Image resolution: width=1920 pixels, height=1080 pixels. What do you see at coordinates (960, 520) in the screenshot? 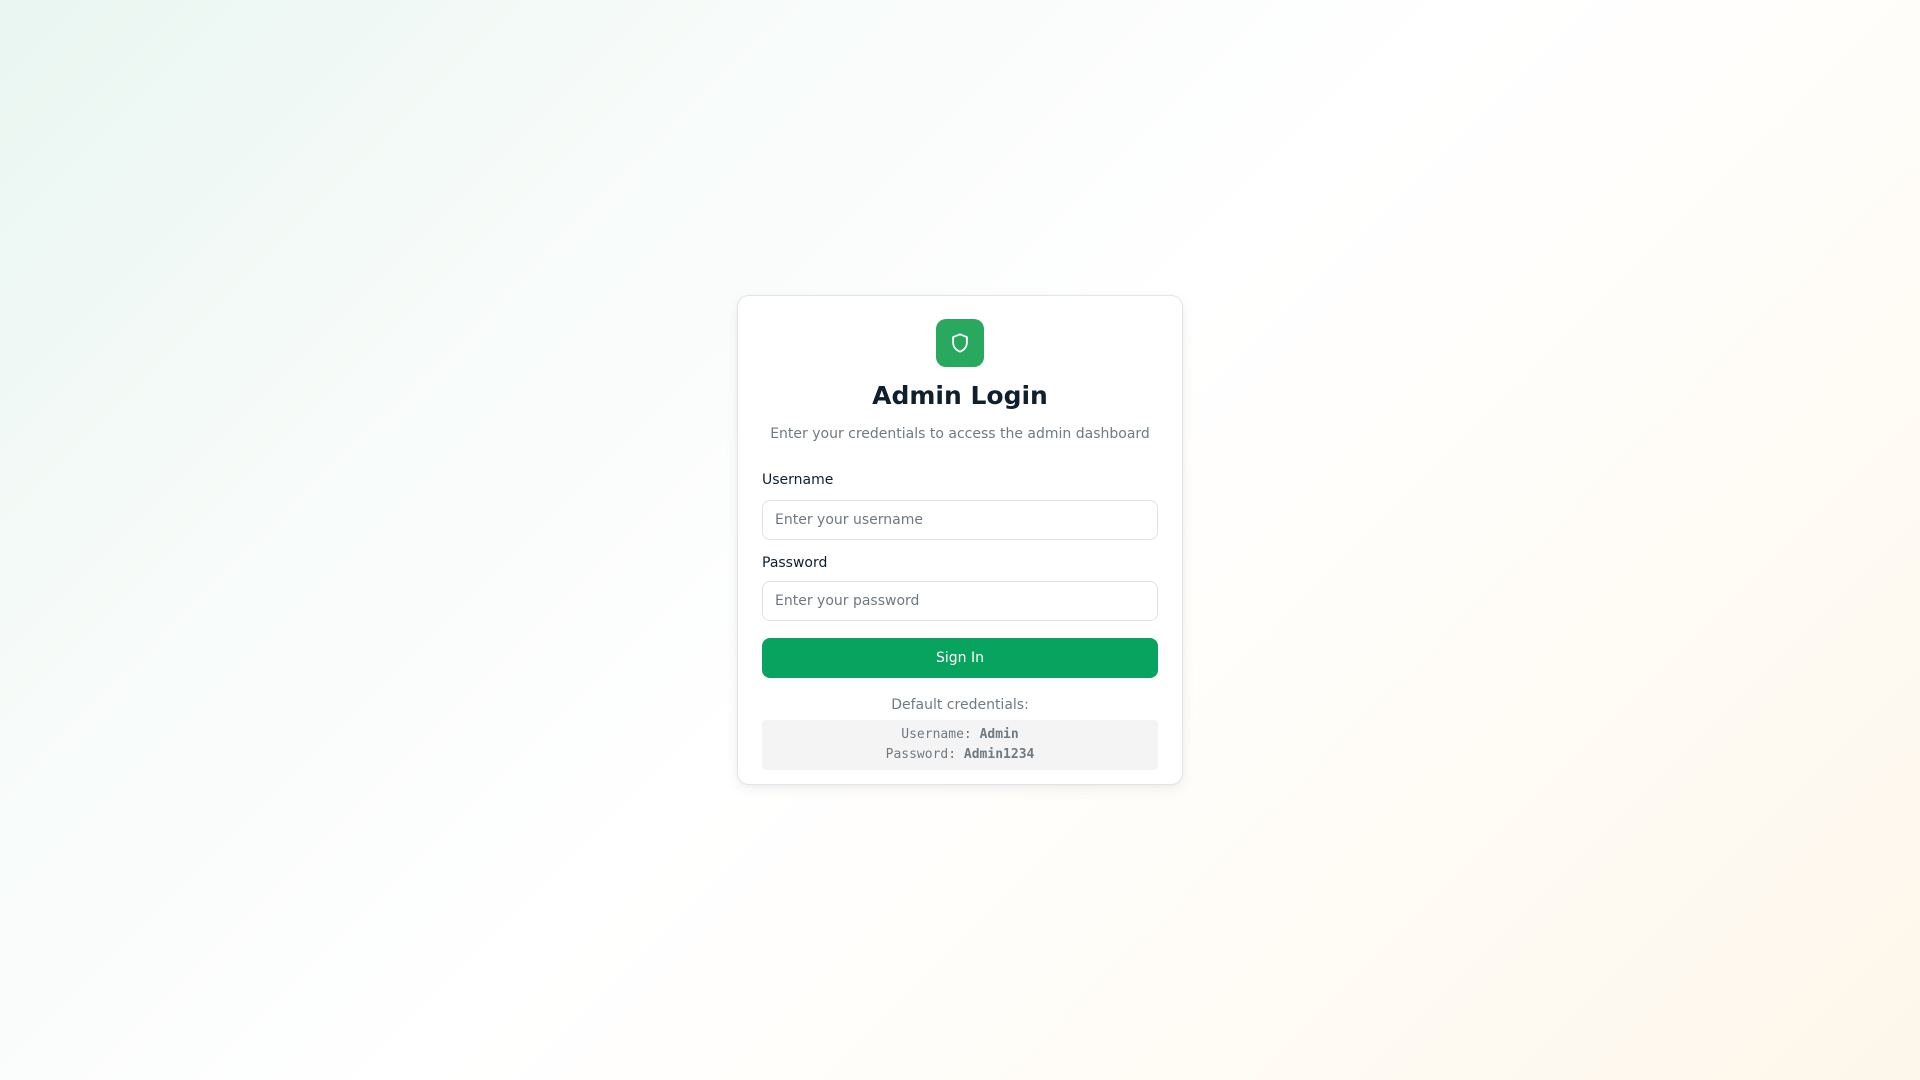
I see `username-input` at bounding box center [960, 520].